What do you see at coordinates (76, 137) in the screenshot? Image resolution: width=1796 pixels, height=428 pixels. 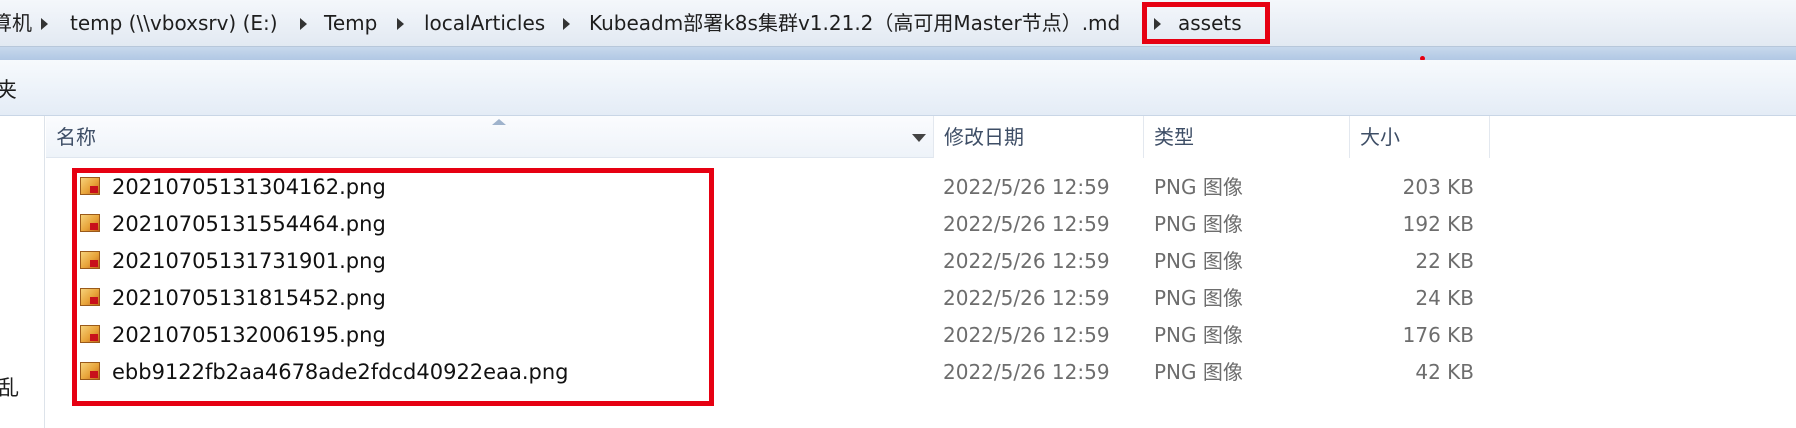 I see `column-header-name-label: 名称` at bounding box center [76, 137].